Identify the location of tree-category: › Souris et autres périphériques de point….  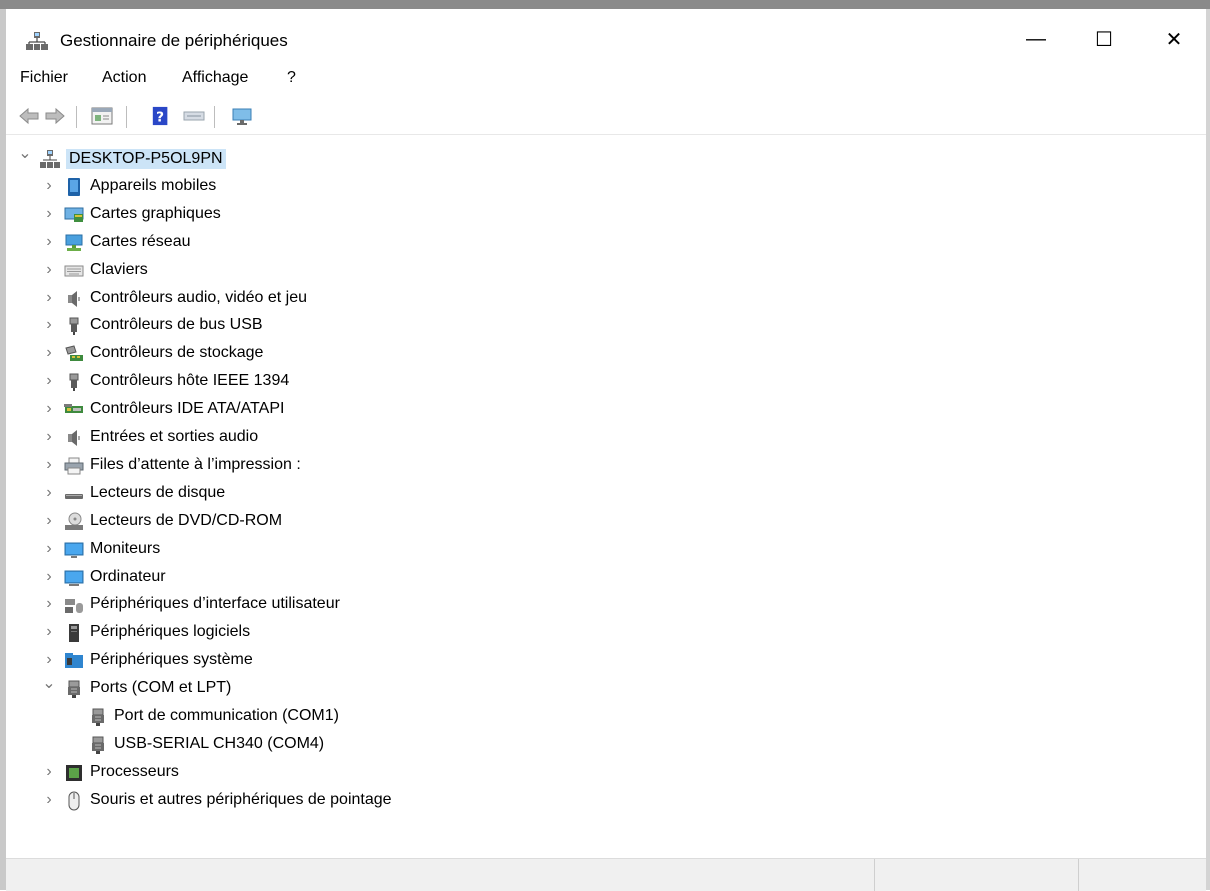
(600, 801).